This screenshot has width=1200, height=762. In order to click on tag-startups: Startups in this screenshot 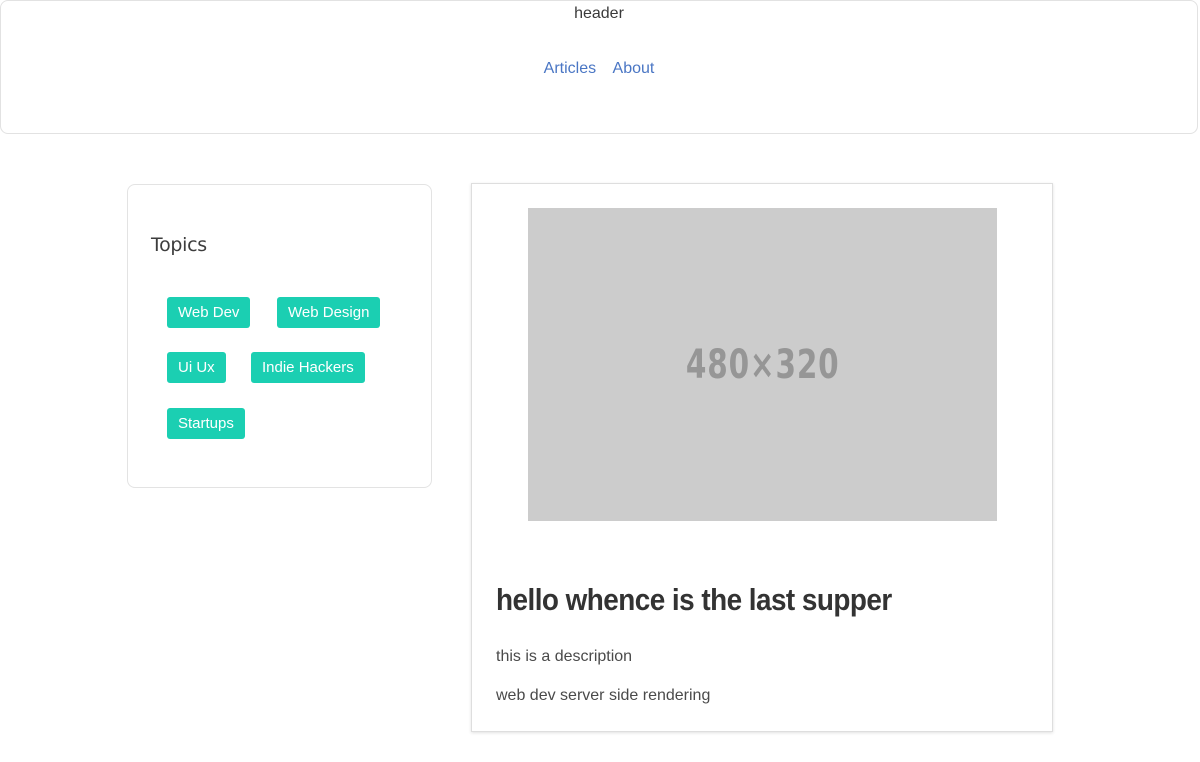, I will do `click(206, 423)`.